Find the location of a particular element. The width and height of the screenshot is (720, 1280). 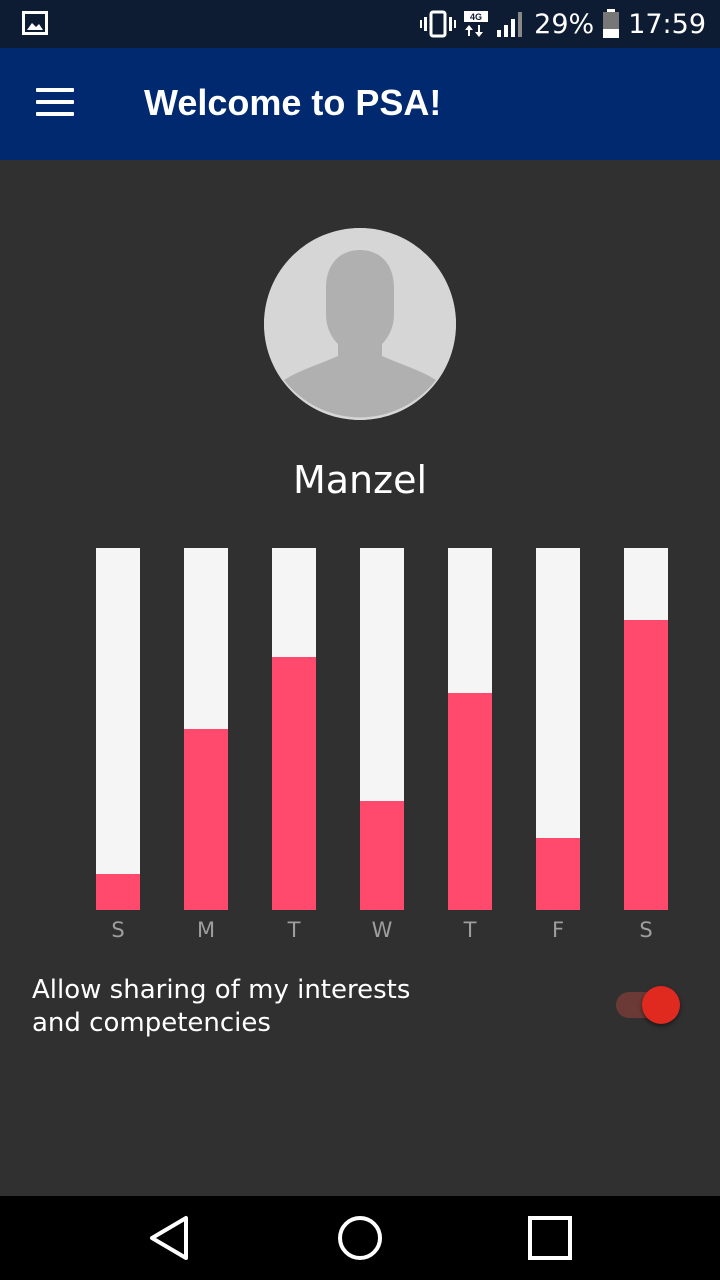

home-icon is located at coordinates (360, 1238).